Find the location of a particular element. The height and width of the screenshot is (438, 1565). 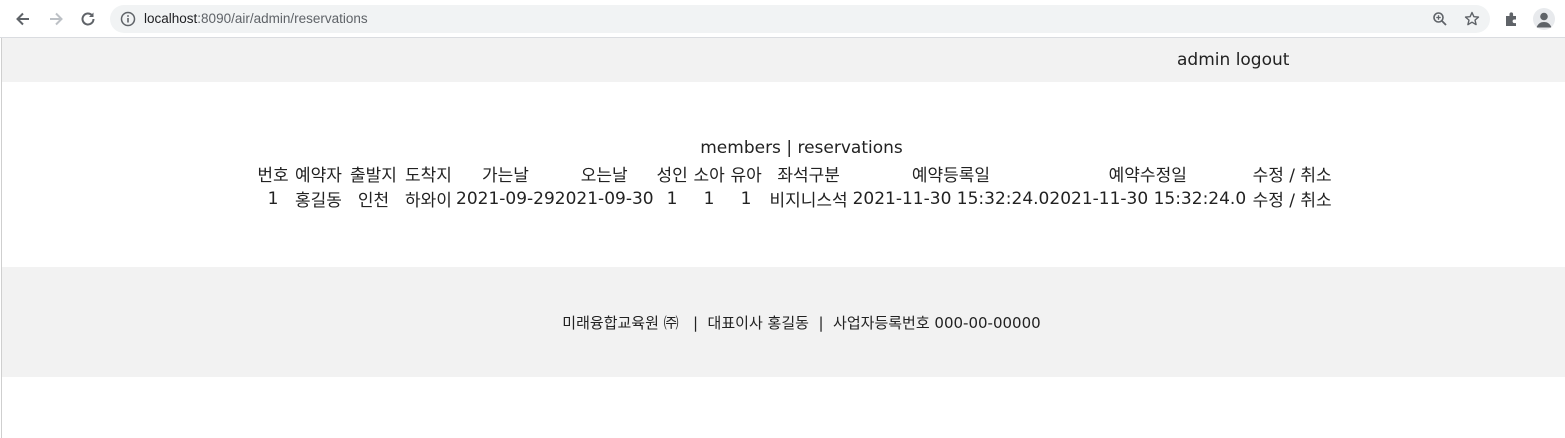

cell-child: 1 is located at coordinates (709, 198).